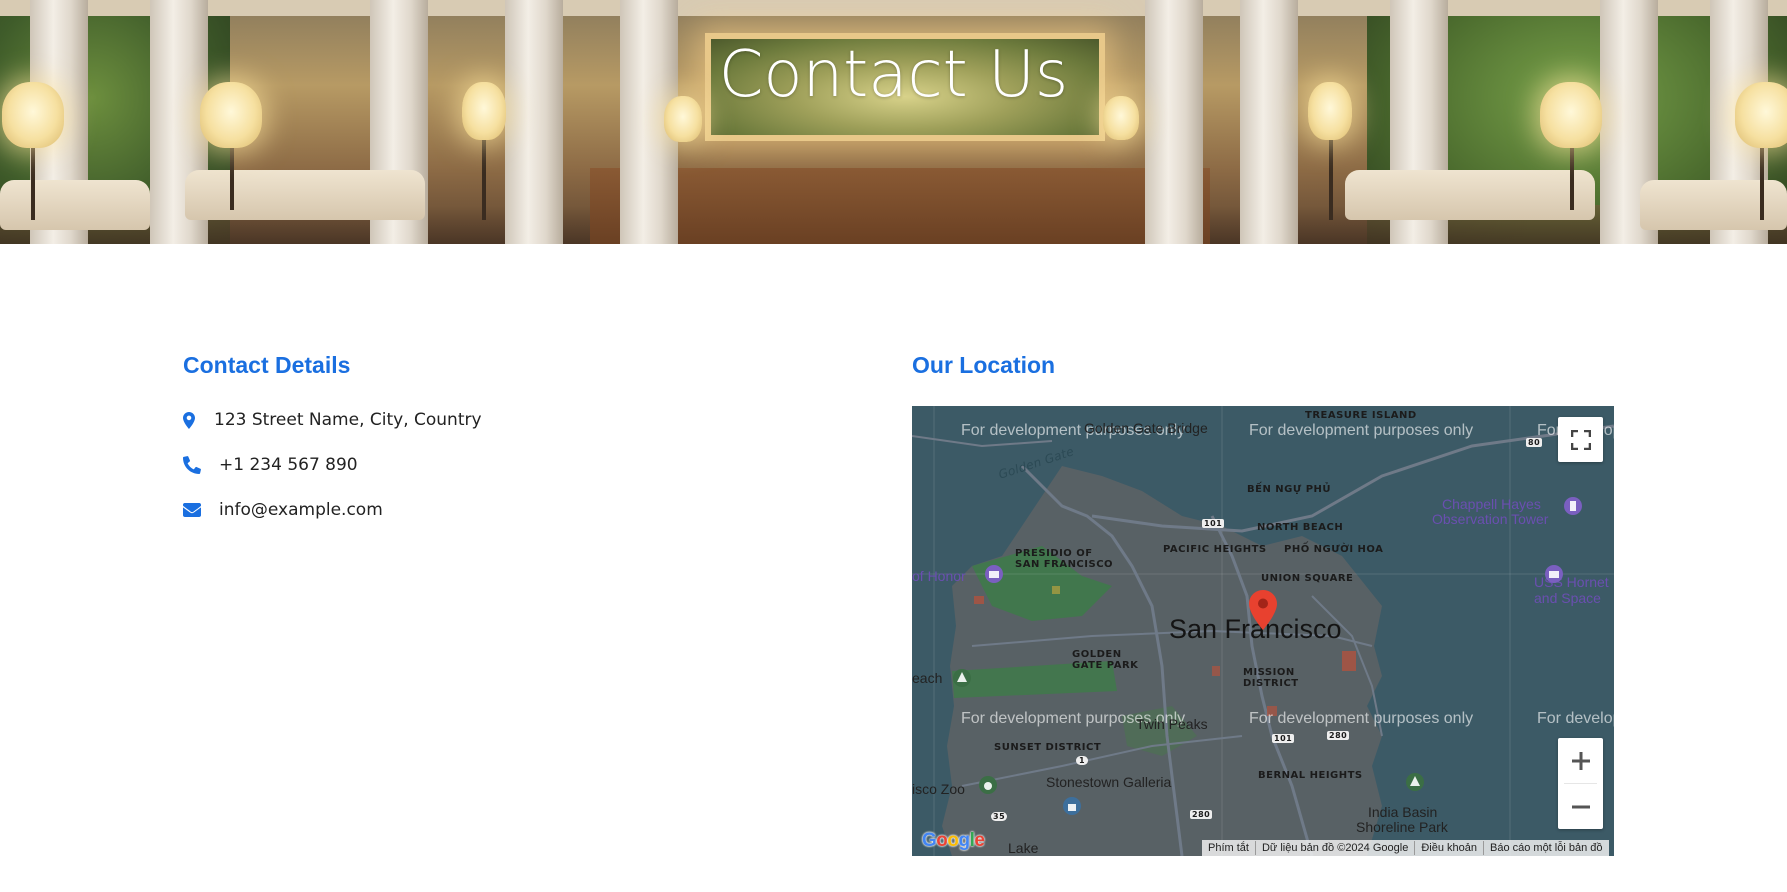 The image size is (1787, 892). Describe the element at coordinates (1534, 442) in the screenshot. I see `route-shield: 80` at that location.